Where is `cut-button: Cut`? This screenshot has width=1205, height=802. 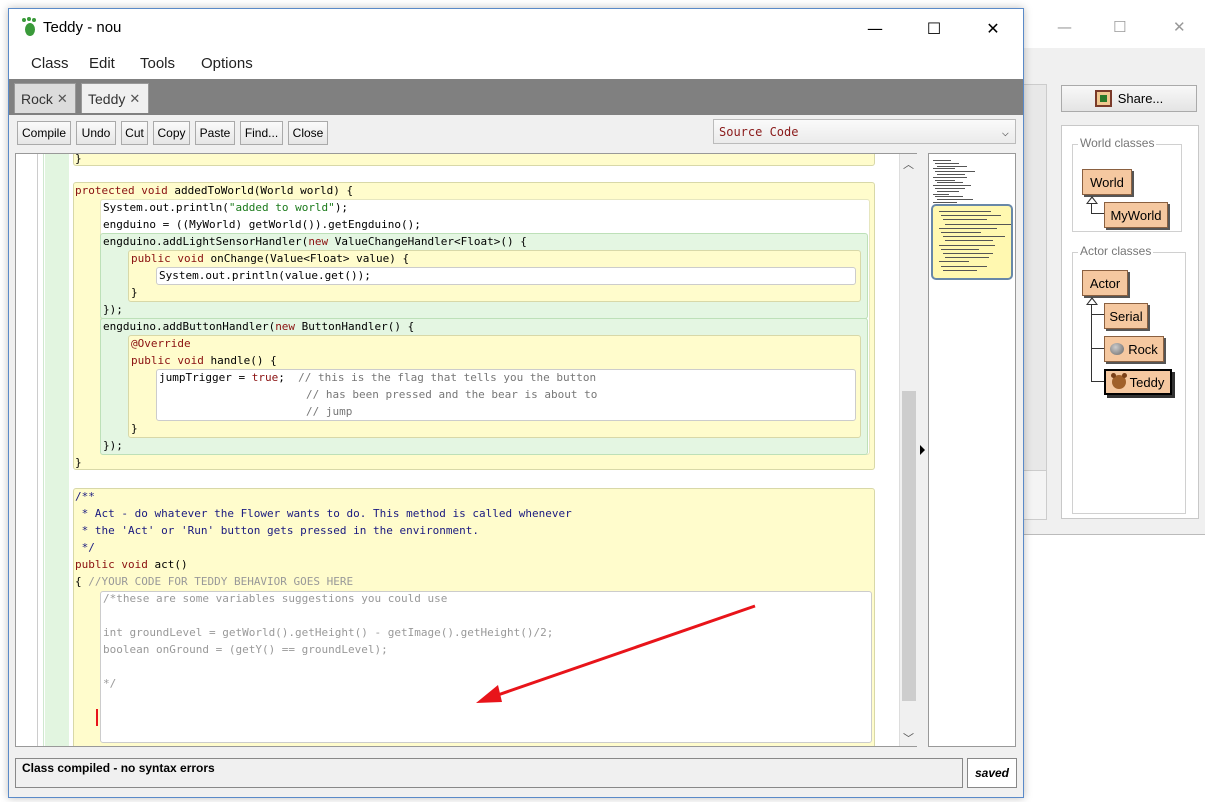
cut-button: Cut is located at coordinates (134, 133).